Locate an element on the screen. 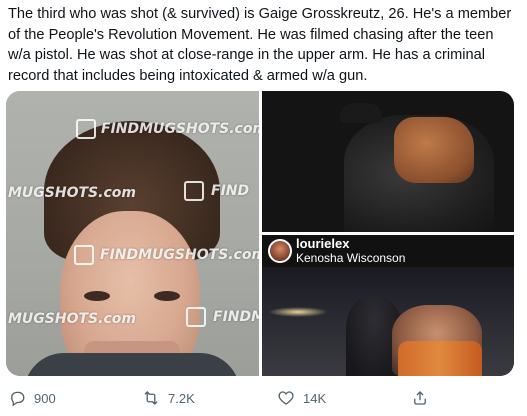  share-icon is located at coordinates (420, 398).